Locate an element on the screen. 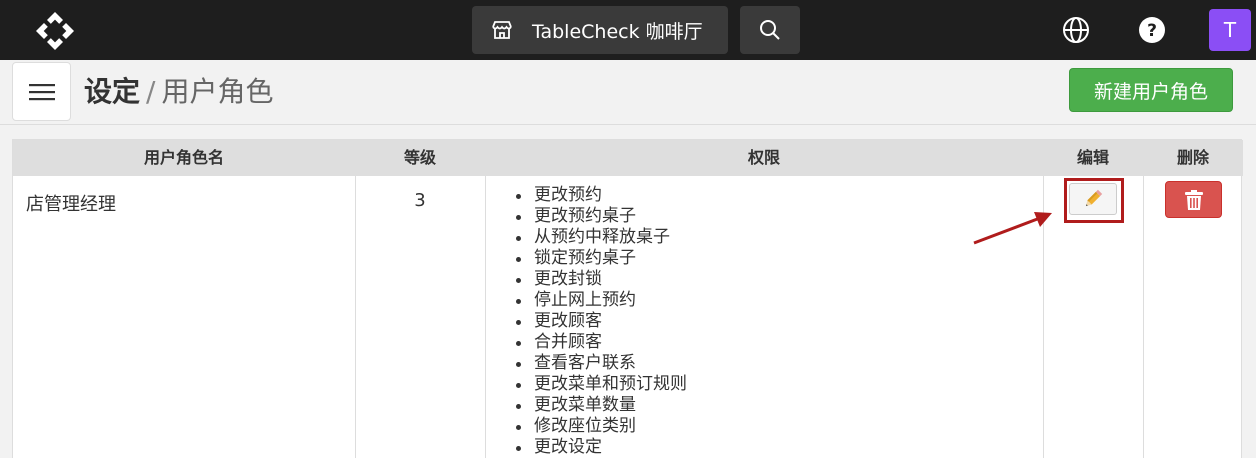 This screenshot has width=1256, height=458. permission-item: 更改封锁 is located at coordinates (598, 279).